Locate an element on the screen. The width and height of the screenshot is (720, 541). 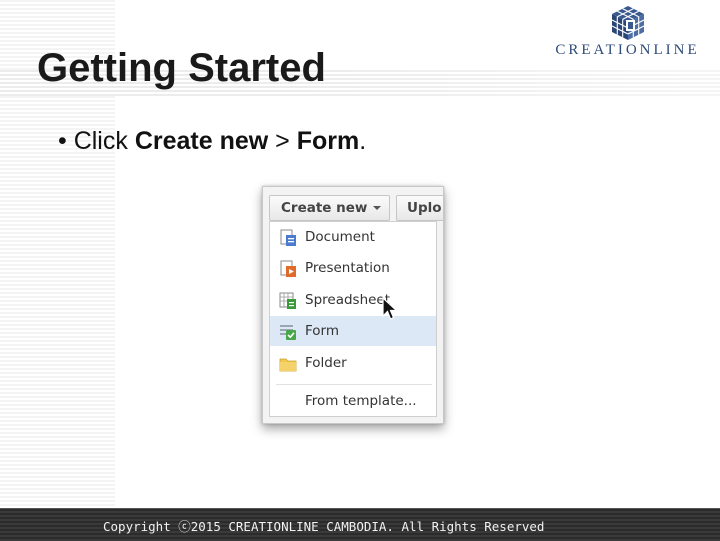
menu-item-label: Presentation is located at coordinates (347, 268).